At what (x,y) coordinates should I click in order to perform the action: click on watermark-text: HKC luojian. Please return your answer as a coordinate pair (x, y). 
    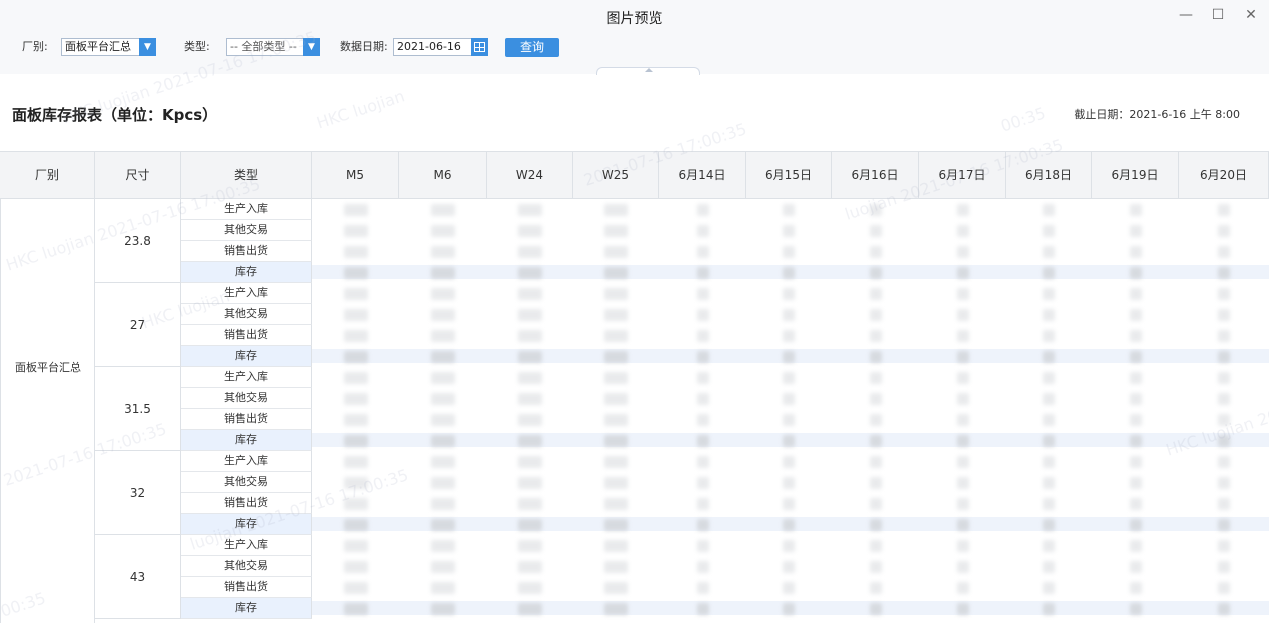
    Looking at the image, I should click on (360, 109).